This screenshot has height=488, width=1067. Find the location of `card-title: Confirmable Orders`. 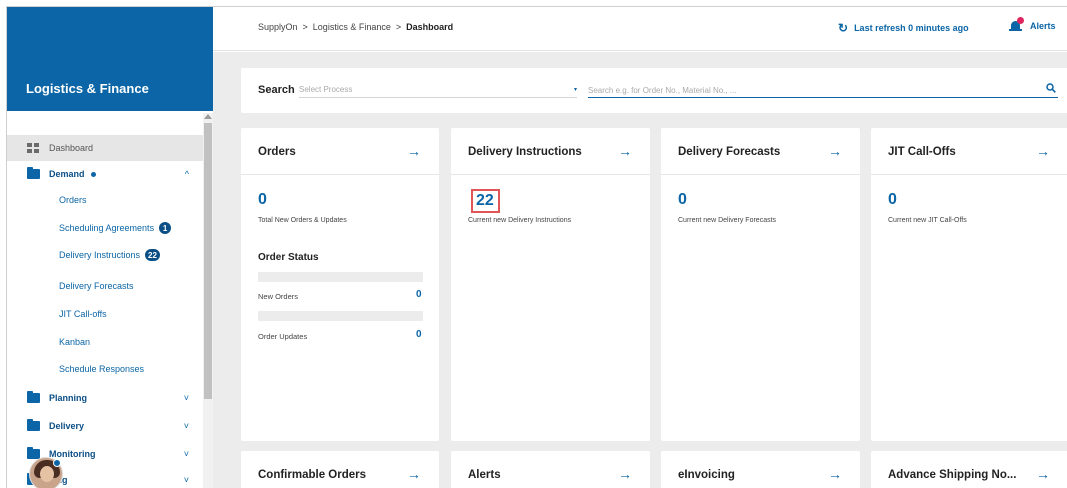

card-title: Confirmable Orders is located at coordinates (312, 475).